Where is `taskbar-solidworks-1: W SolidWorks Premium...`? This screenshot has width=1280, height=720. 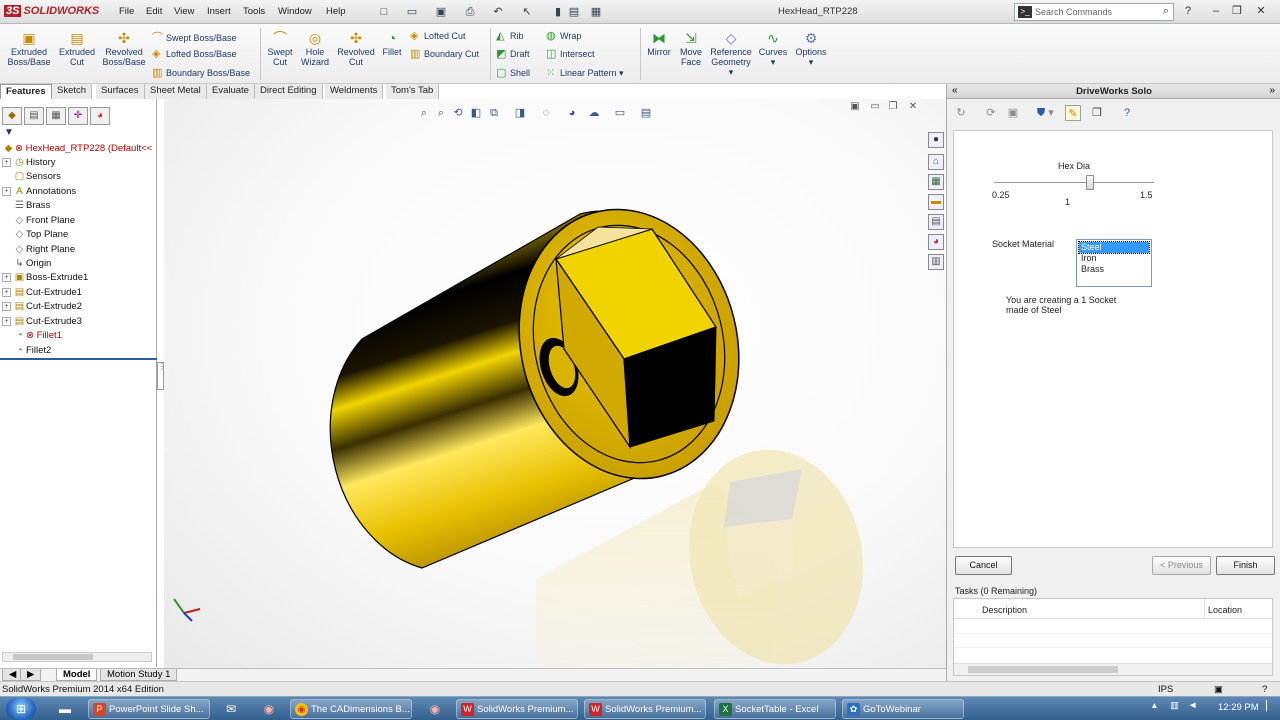 taskbar-solidworks-1: W SolidWorks Premium... is located at coordinates (517, 709).